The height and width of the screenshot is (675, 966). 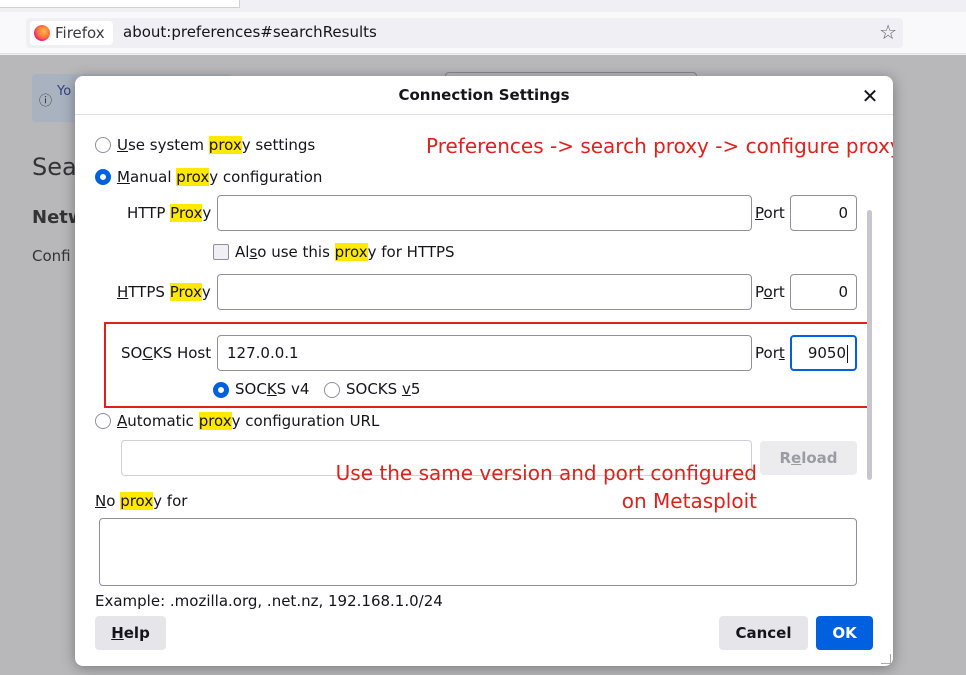 I want to click on label-part: anual, so click(x=153, y=177).